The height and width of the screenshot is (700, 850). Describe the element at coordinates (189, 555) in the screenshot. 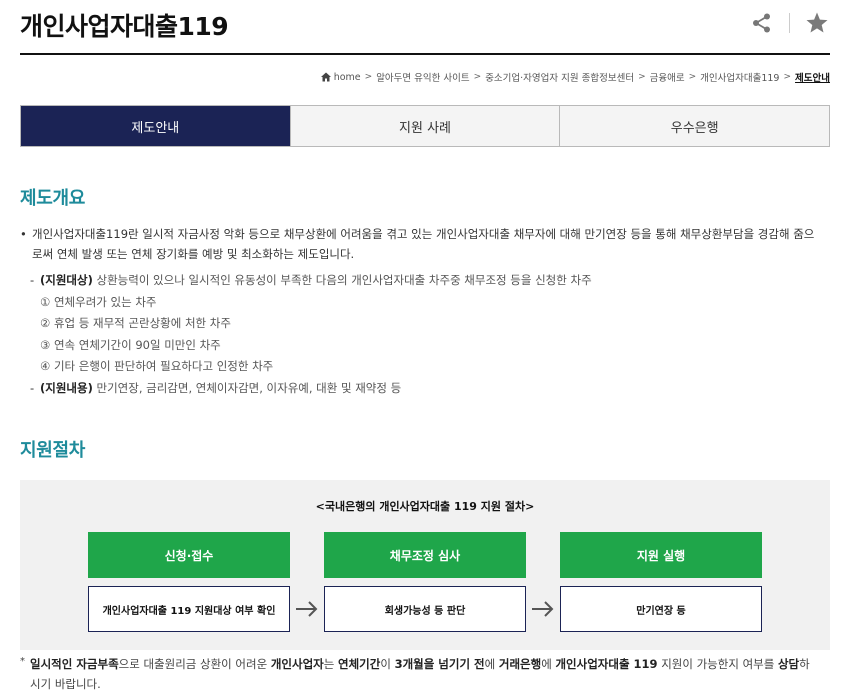

I see `step-head-apply: 신청·접수` at that location.